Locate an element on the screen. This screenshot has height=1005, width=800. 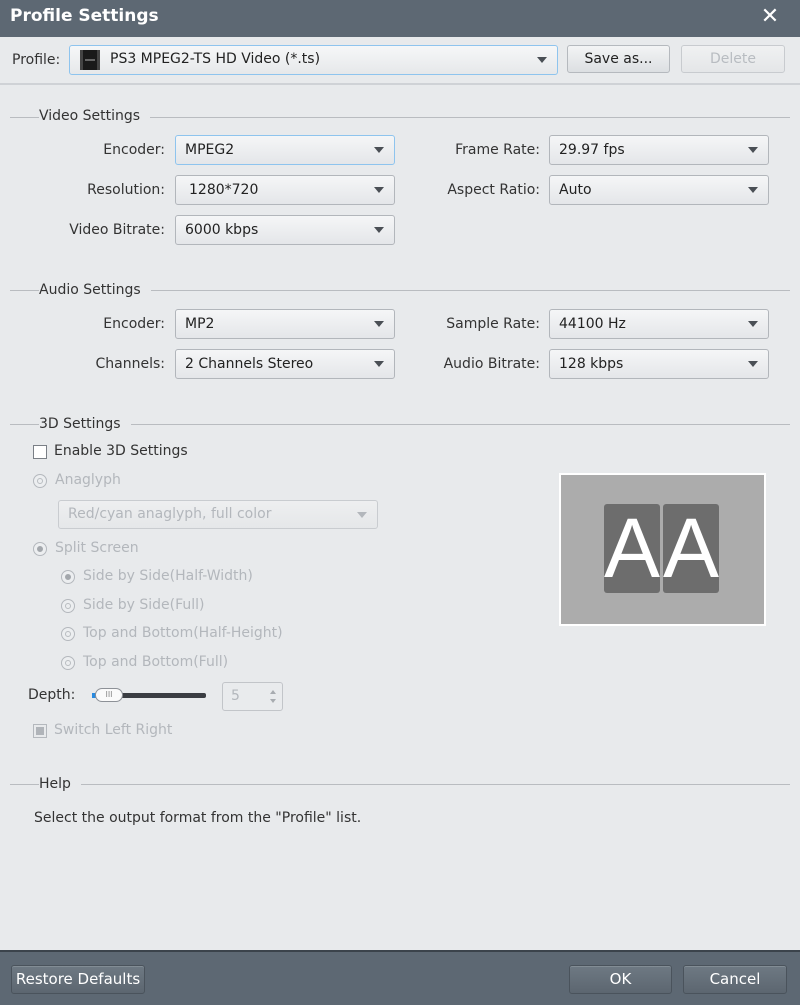
audio-bitrate-value: 128 kbps is located at coordinates (591, 364).